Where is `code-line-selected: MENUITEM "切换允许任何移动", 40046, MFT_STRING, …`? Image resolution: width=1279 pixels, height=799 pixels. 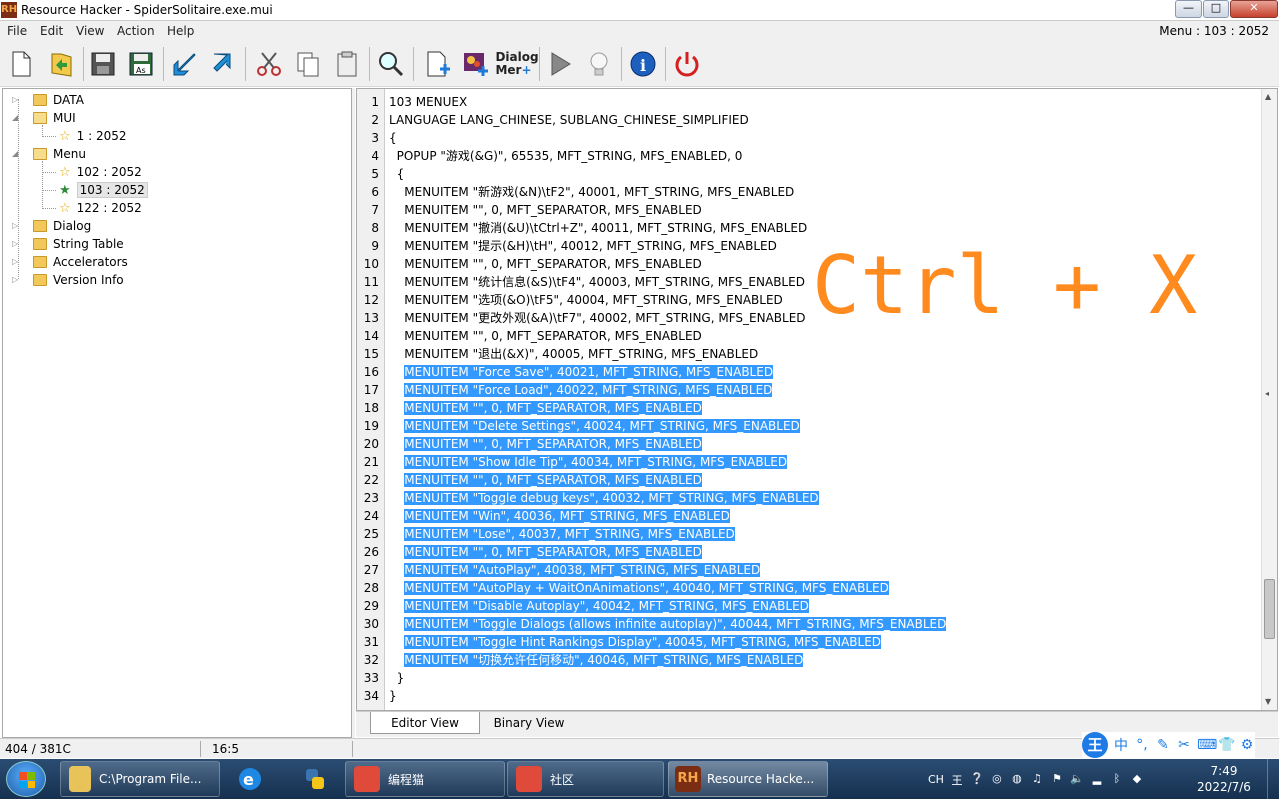
code-line-selected: MENUITEM "切换允许任何移动", 40046, MFT_STRING, … is located at coordinates (596, 660).